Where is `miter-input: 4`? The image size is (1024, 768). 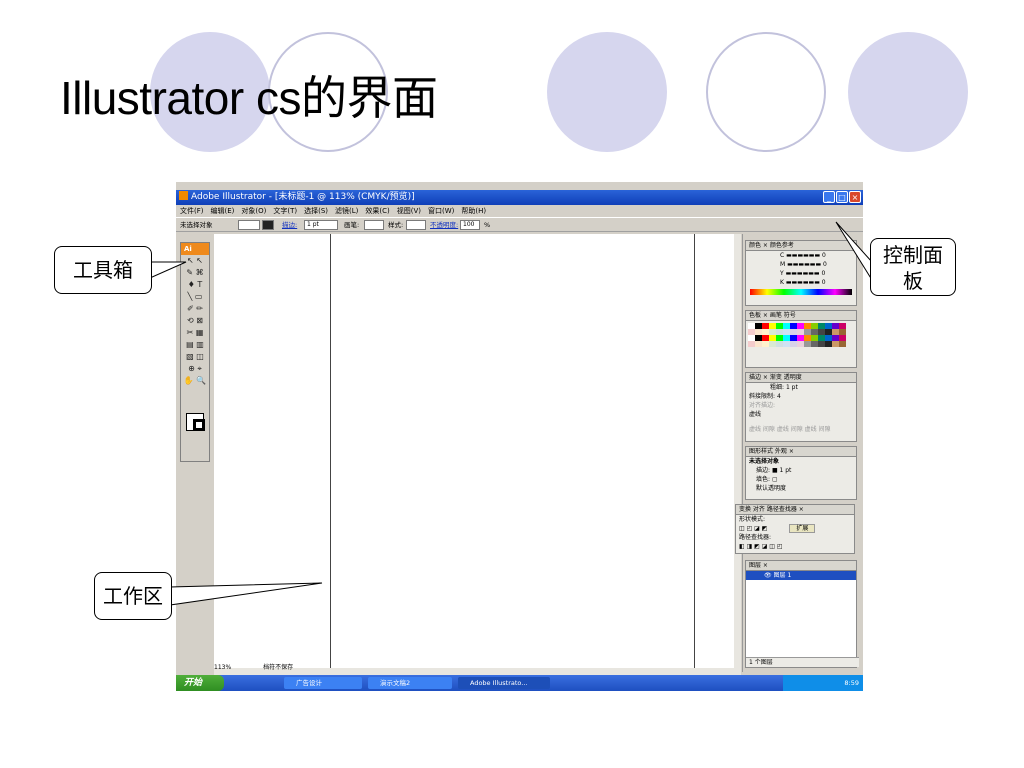
miter-input: 4 is located at coordinates (779, 396).